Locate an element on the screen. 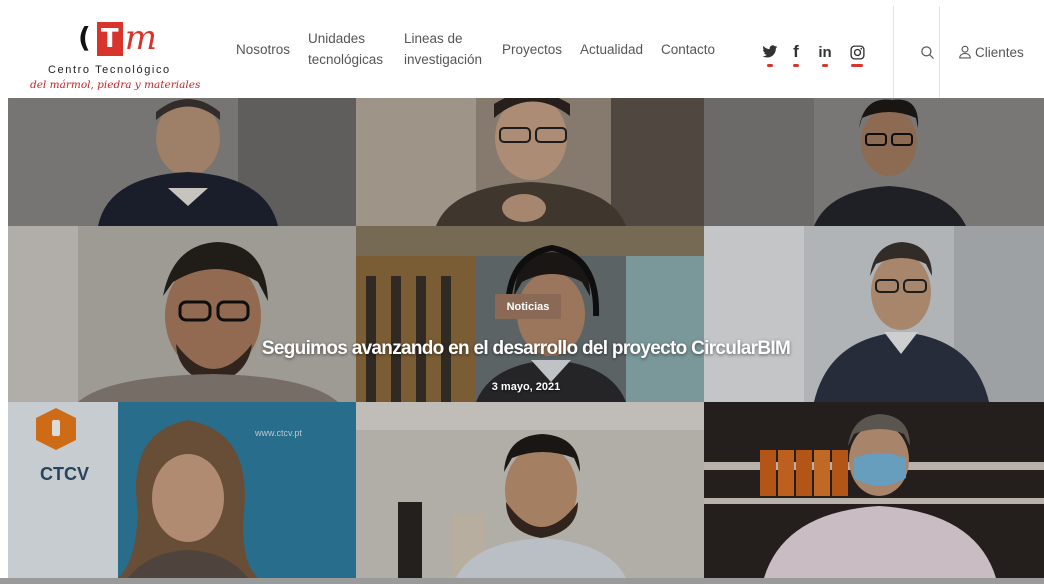  nav-item-lineas: Lineas de investigación is located at coordinates (443, 49).